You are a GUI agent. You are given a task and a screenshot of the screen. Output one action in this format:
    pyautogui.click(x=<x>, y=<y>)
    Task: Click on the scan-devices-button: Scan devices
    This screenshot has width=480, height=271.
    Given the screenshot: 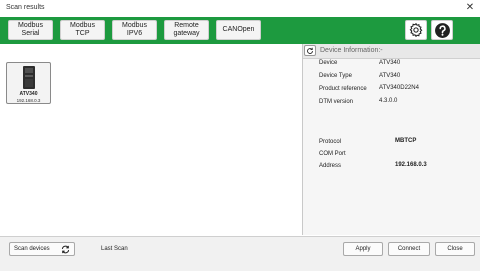 What is the action you would take?
    pyautogui.click(x=42, y=249)
    